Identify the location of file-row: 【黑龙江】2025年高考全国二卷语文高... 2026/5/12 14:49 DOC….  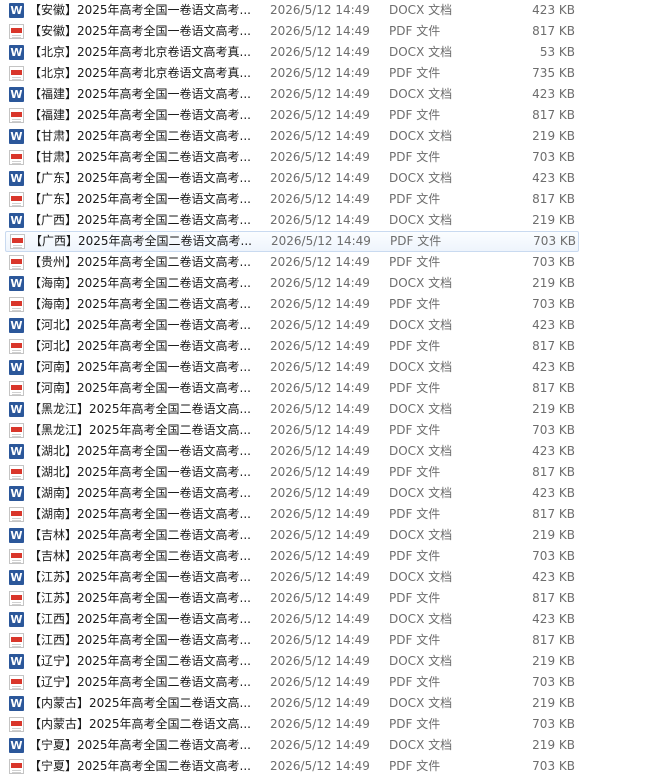
(330, 409).